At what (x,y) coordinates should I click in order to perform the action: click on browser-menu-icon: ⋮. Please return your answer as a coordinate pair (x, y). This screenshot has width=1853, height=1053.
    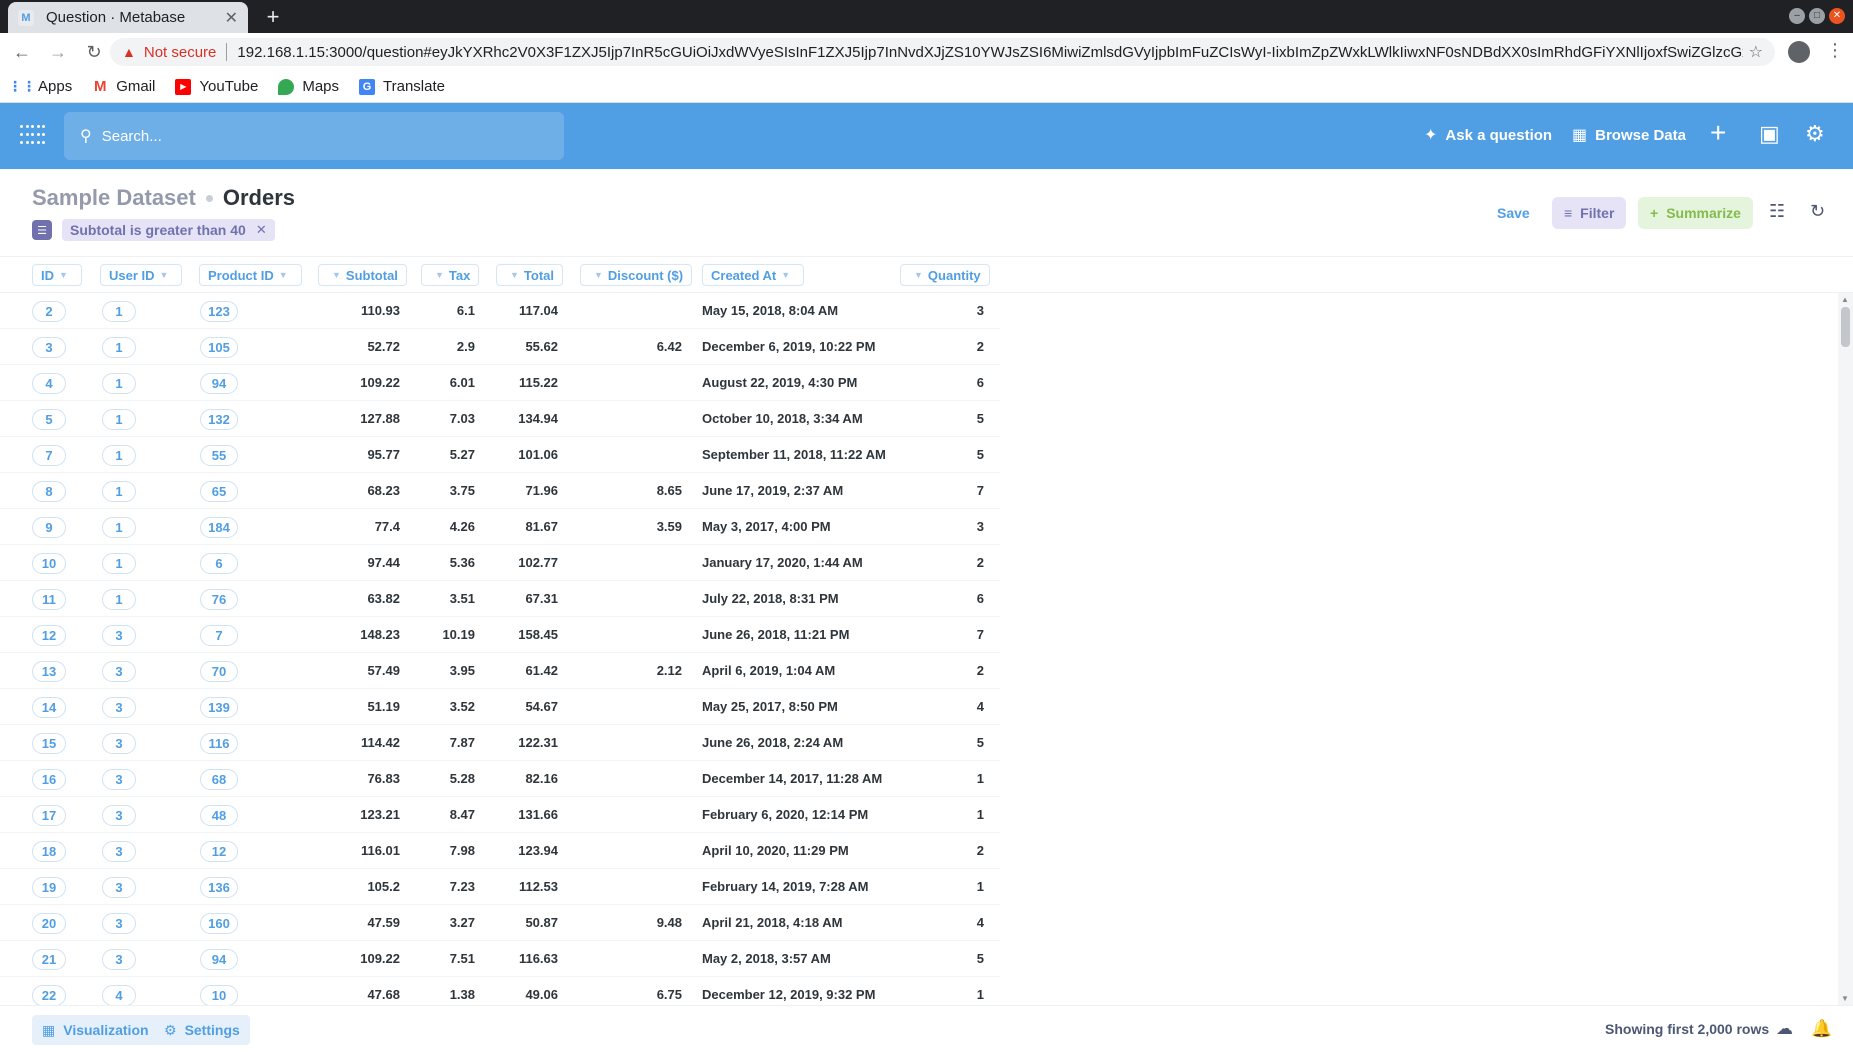
    Looking at the image, I should click on (1835, 50).